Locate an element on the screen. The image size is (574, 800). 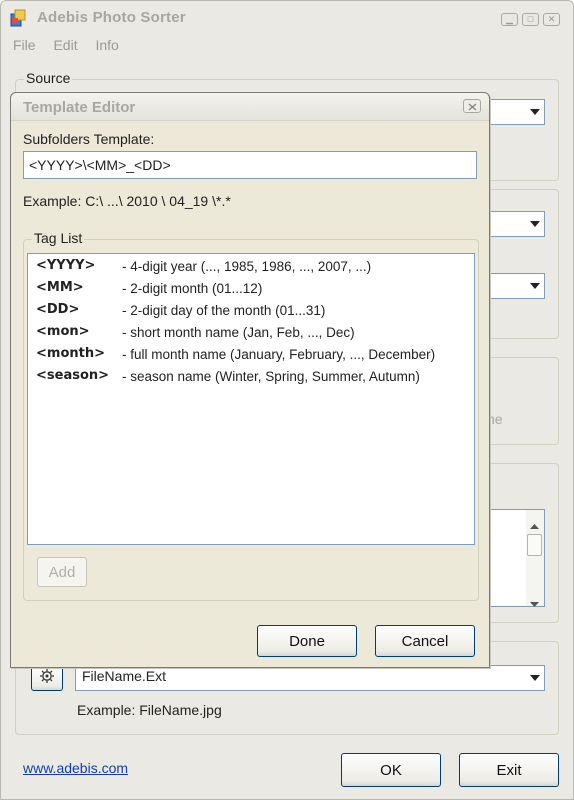
scroll-down-icon is located at coordinates (534, 602).